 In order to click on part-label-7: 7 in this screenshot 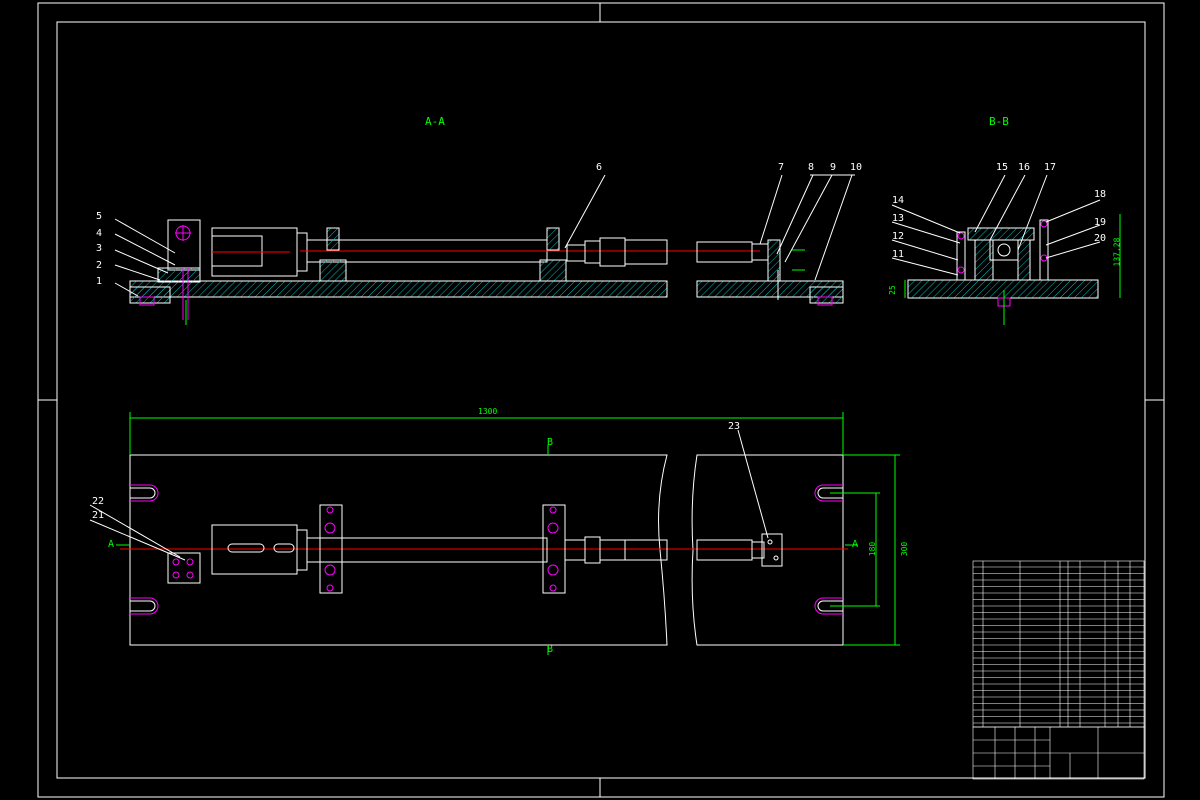, I will do `click(781, 167)`.